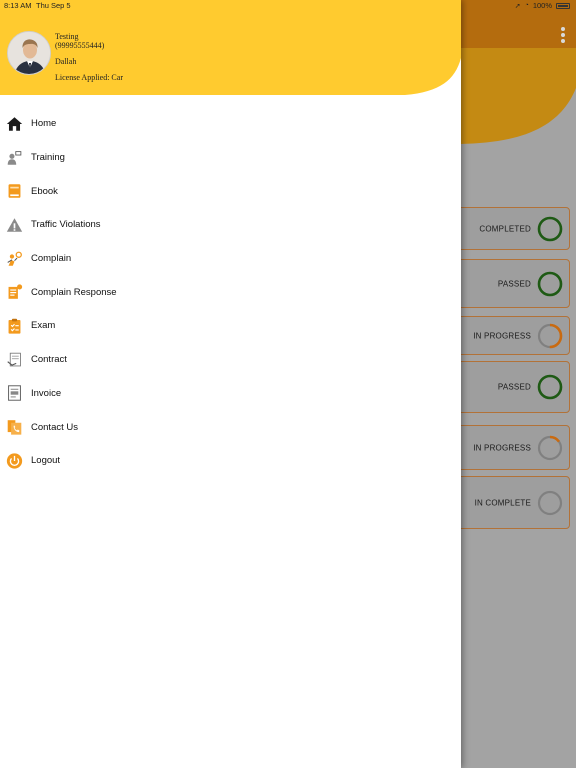  What do you see at coordinates (563, 5) in the screenshot?
I see `battery-icon` at bounding box center [563, 5].